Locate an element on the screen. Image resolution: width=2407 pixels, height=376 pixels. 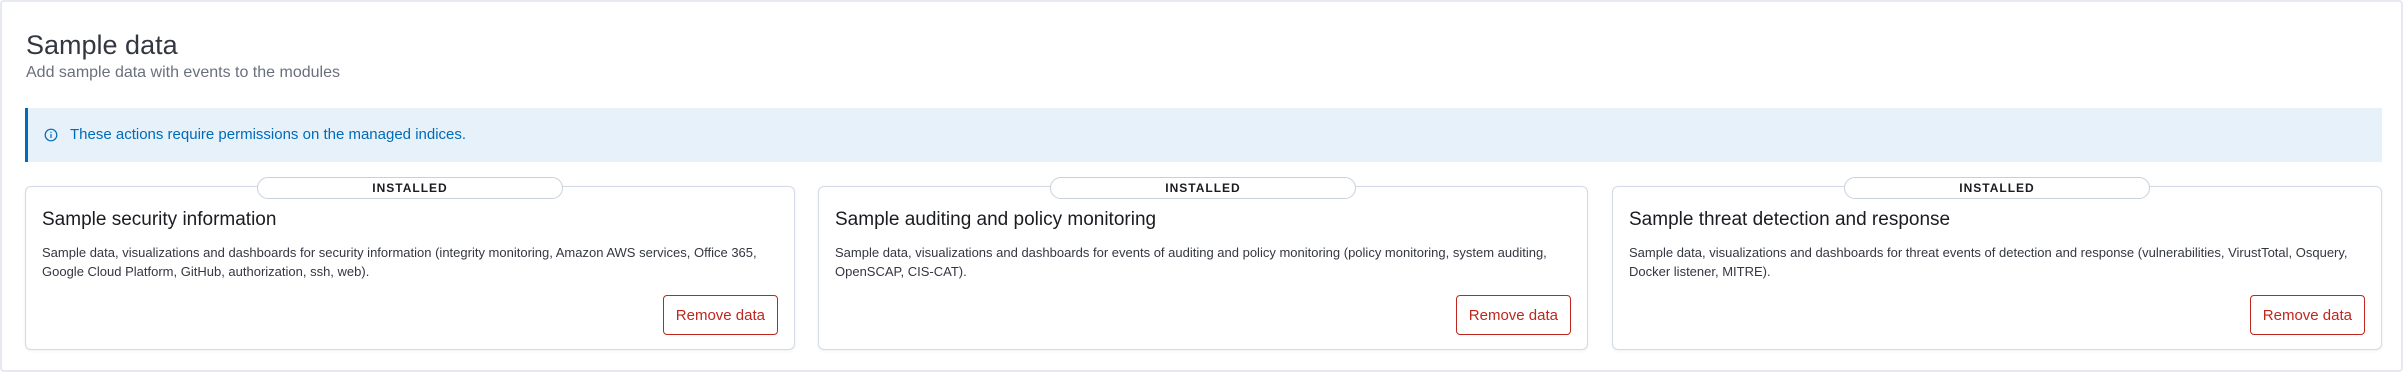
card-title: Sample auditing and policy monitoring is located at coordinates (996, 219).